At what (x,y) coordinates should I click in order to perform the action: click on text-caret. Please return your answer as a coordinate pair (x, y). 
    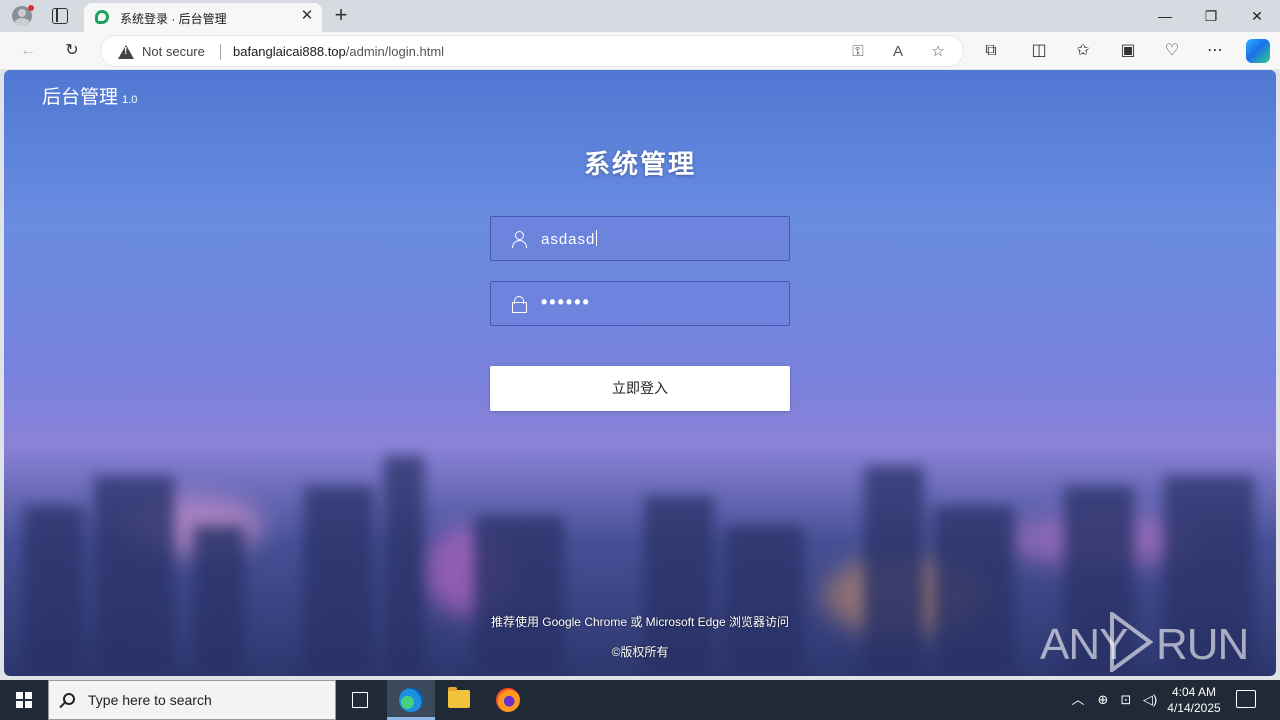
    Looking at the image, I should click on (597, 238).